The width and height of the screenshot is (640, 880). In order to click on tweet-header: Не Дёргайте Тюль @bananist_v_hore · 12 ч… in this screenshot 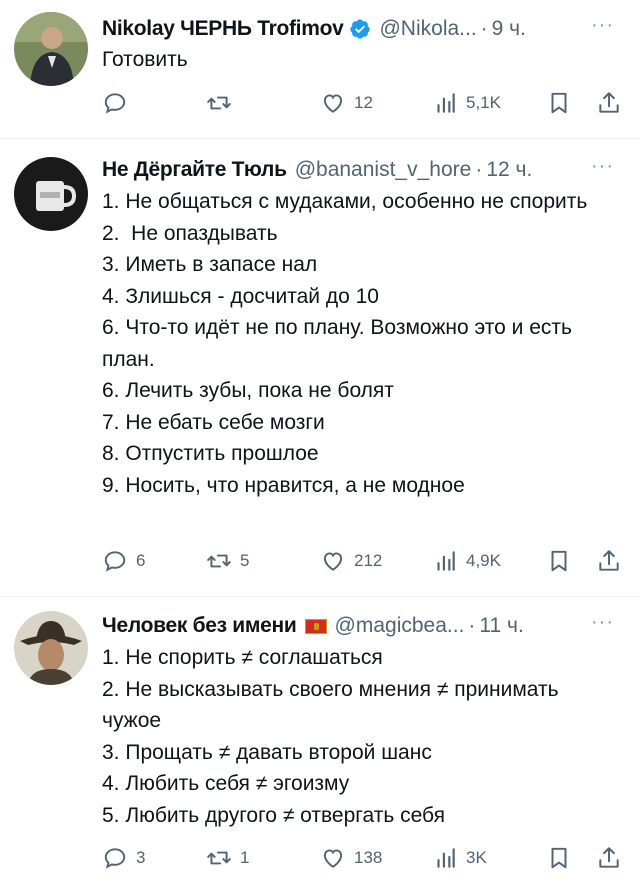, I will do `click(363, 170)`.